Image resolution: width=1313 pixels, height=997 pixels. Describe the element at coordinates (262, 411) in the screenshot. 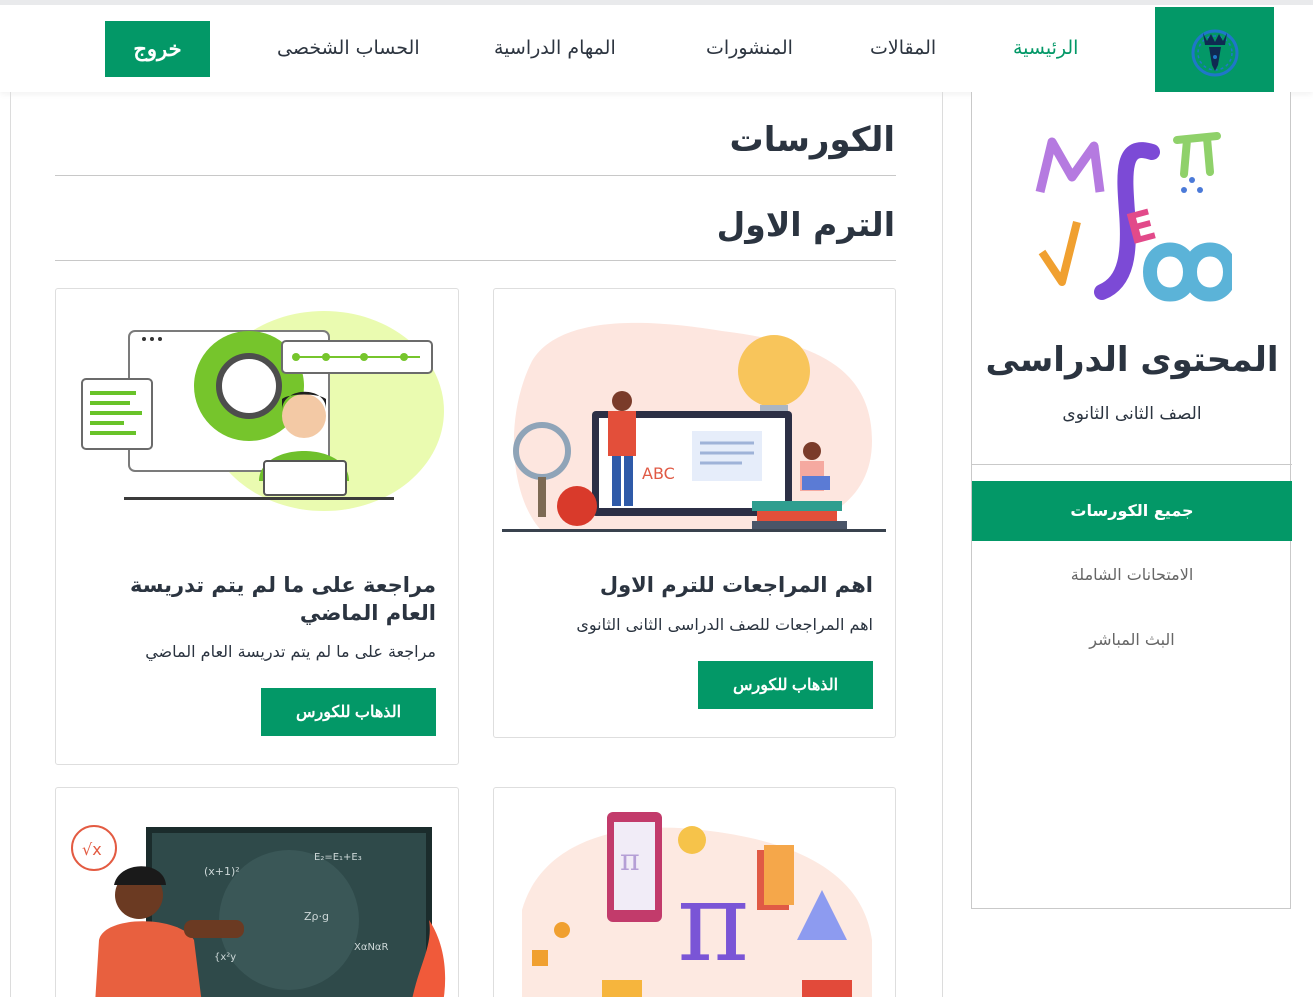

I see `developer-gear-illustration` at that location.